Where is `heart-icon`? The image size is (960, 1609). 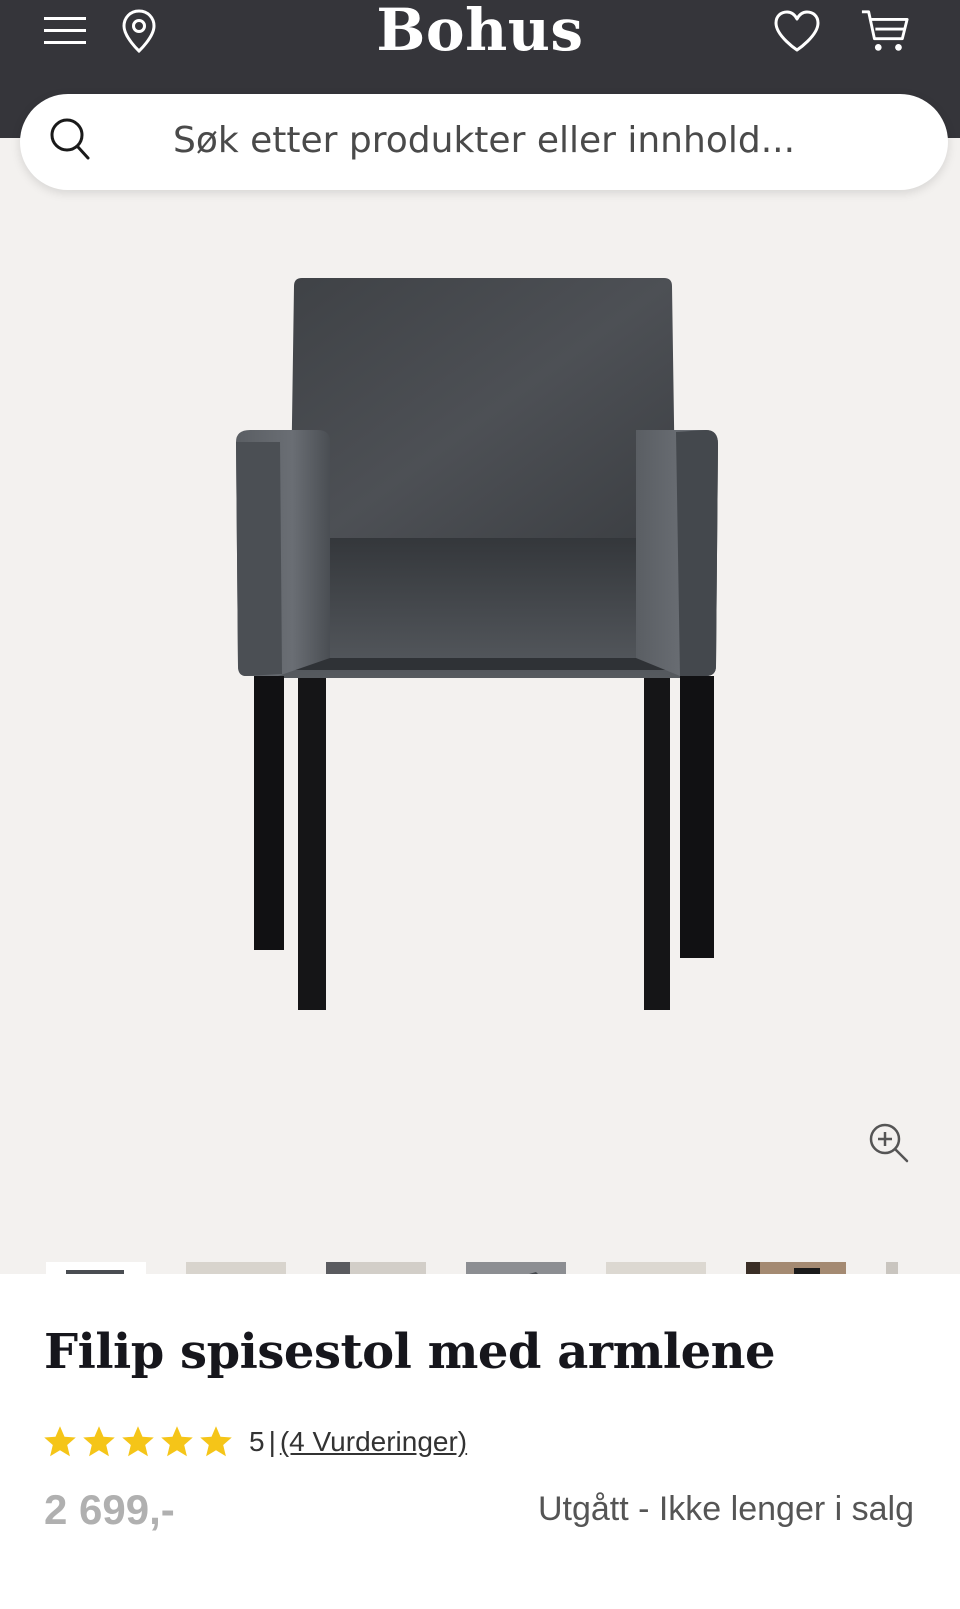 heart-icon is located at coordinates (797, 31).